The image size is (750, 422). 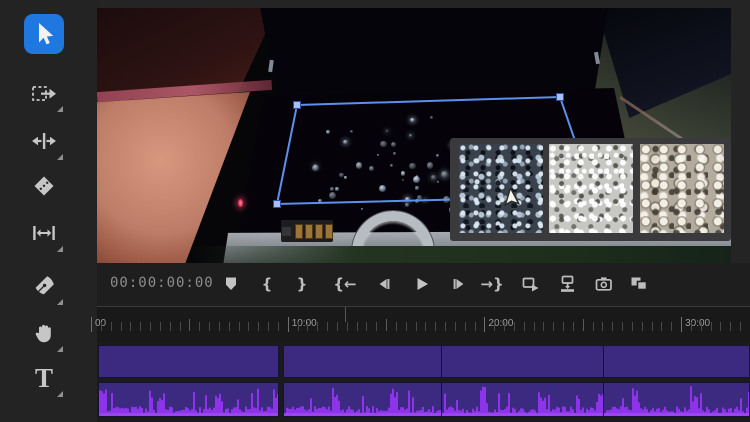 What do you see at coordinates (44, 233) in the screenshot?
I see `slip-tool` at bounding box center [44, 233].